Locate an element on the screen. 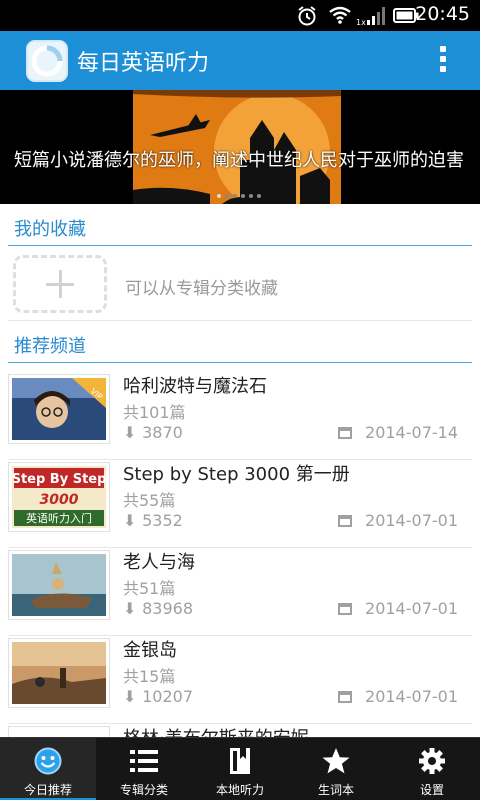 The image size is (480, 800). alarm-icon is located at coordinates (307, 16).